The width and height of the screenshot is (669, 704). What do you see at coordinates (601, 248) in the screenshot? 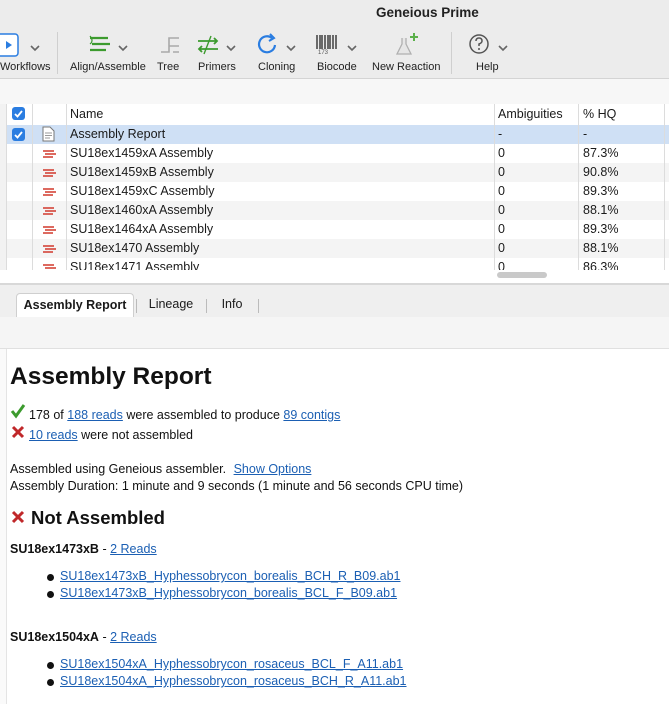
I see `row-hq: 88.1%` at bounding box center [601, 248].